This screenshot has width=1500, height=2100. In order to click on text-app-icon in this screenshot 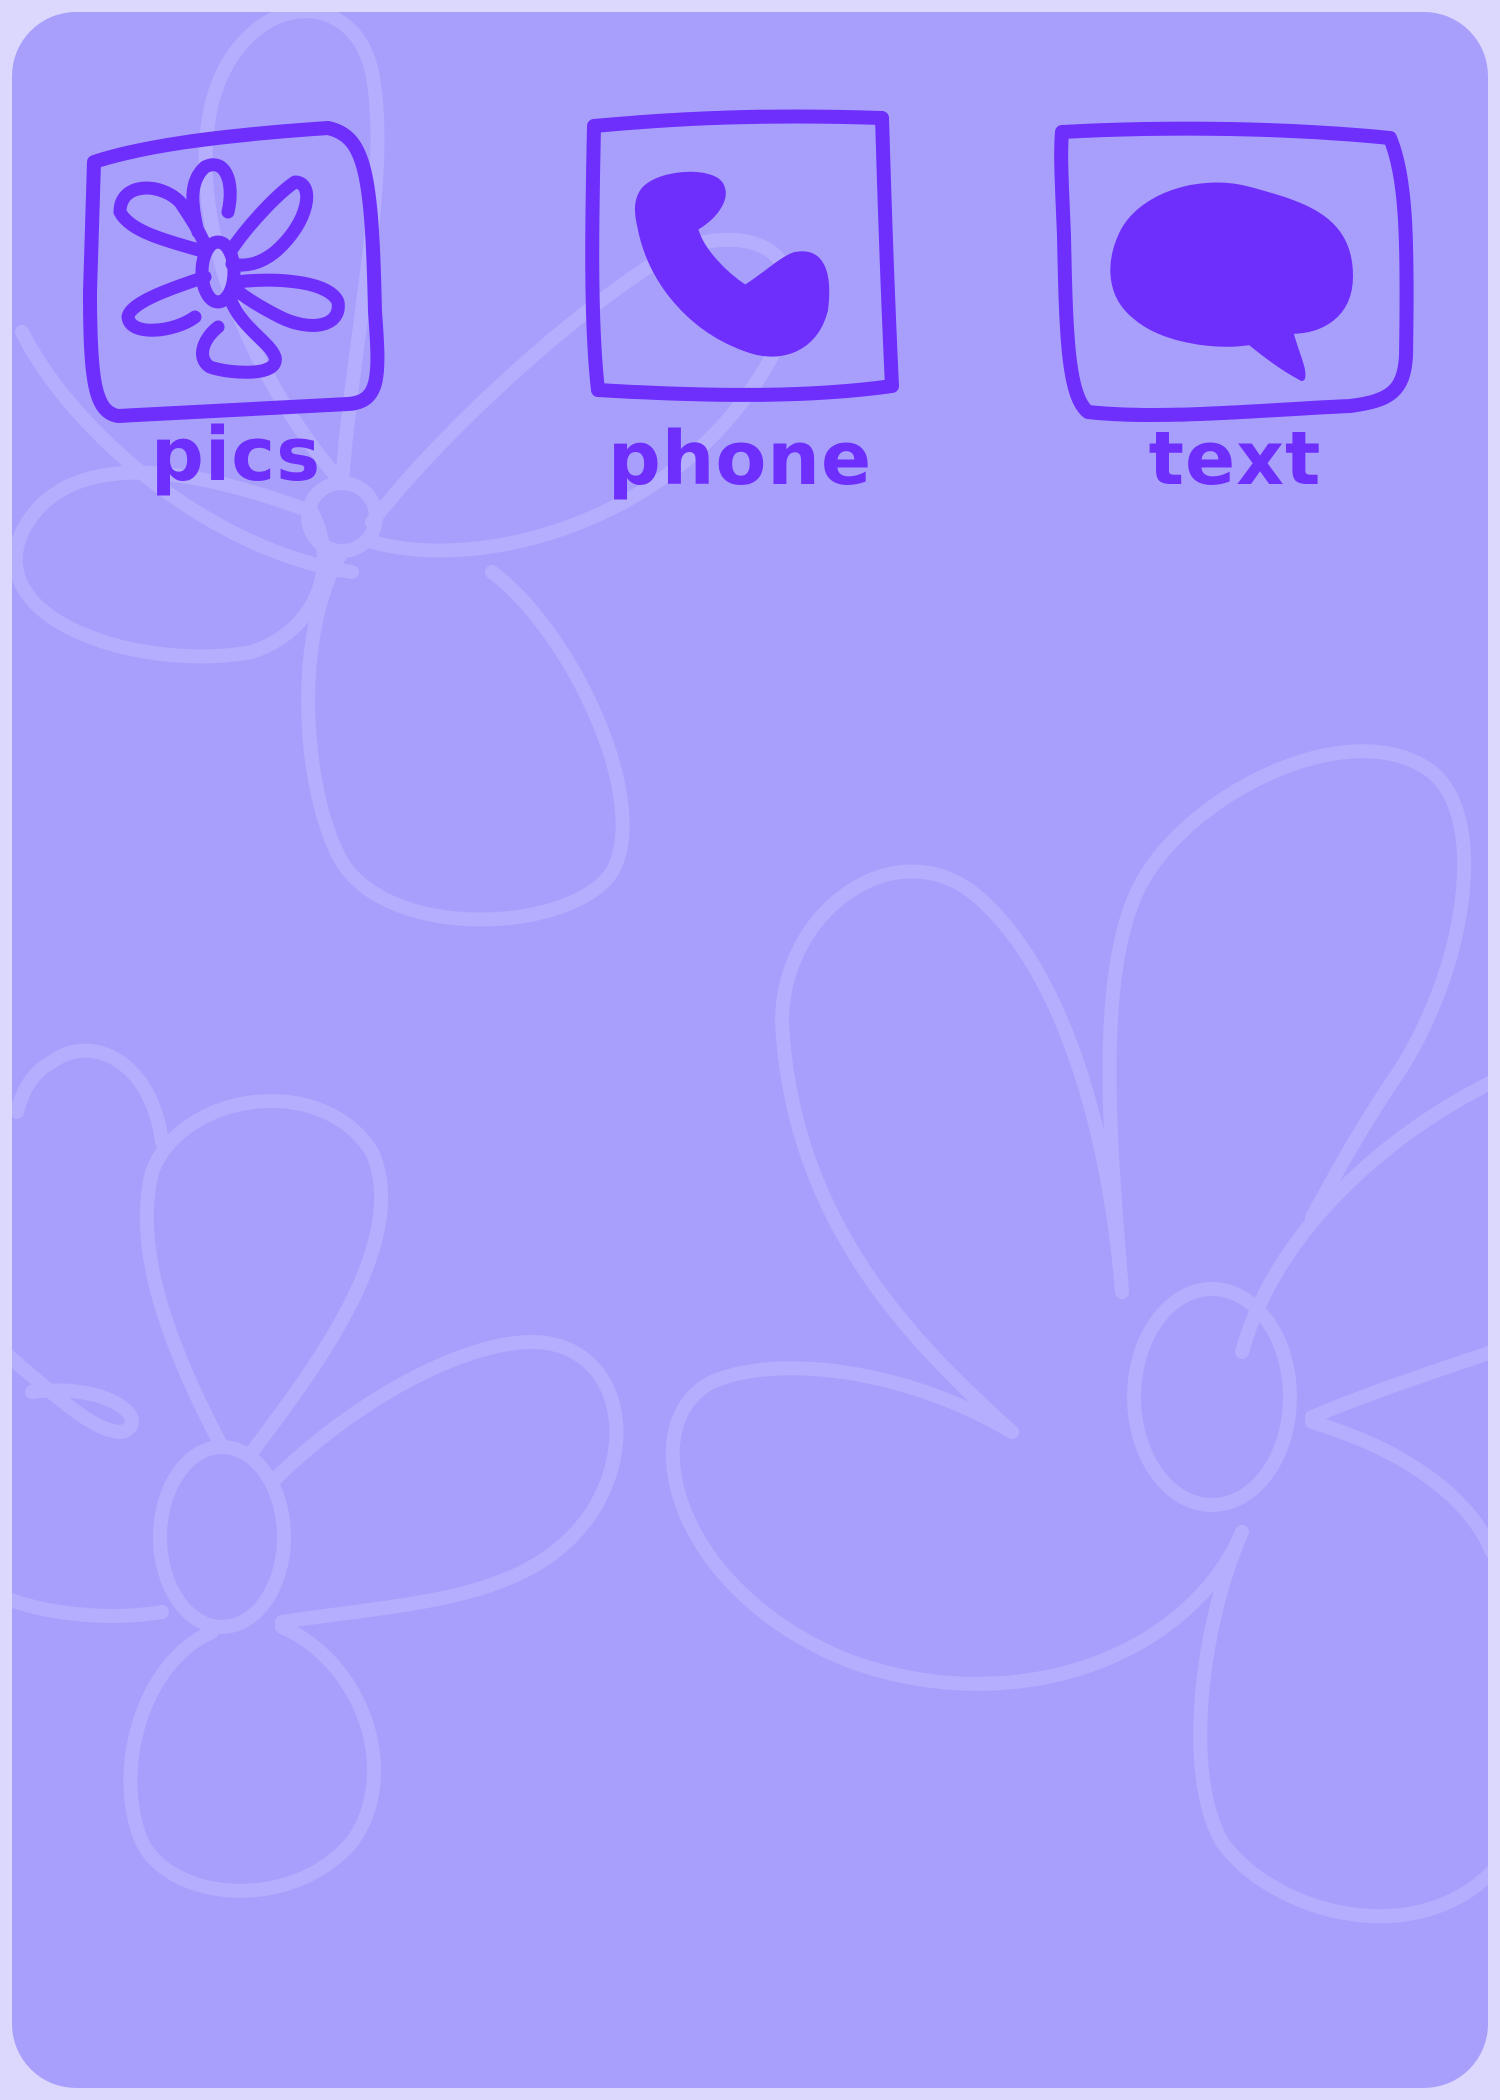, I will do `click(1235, 271)`.